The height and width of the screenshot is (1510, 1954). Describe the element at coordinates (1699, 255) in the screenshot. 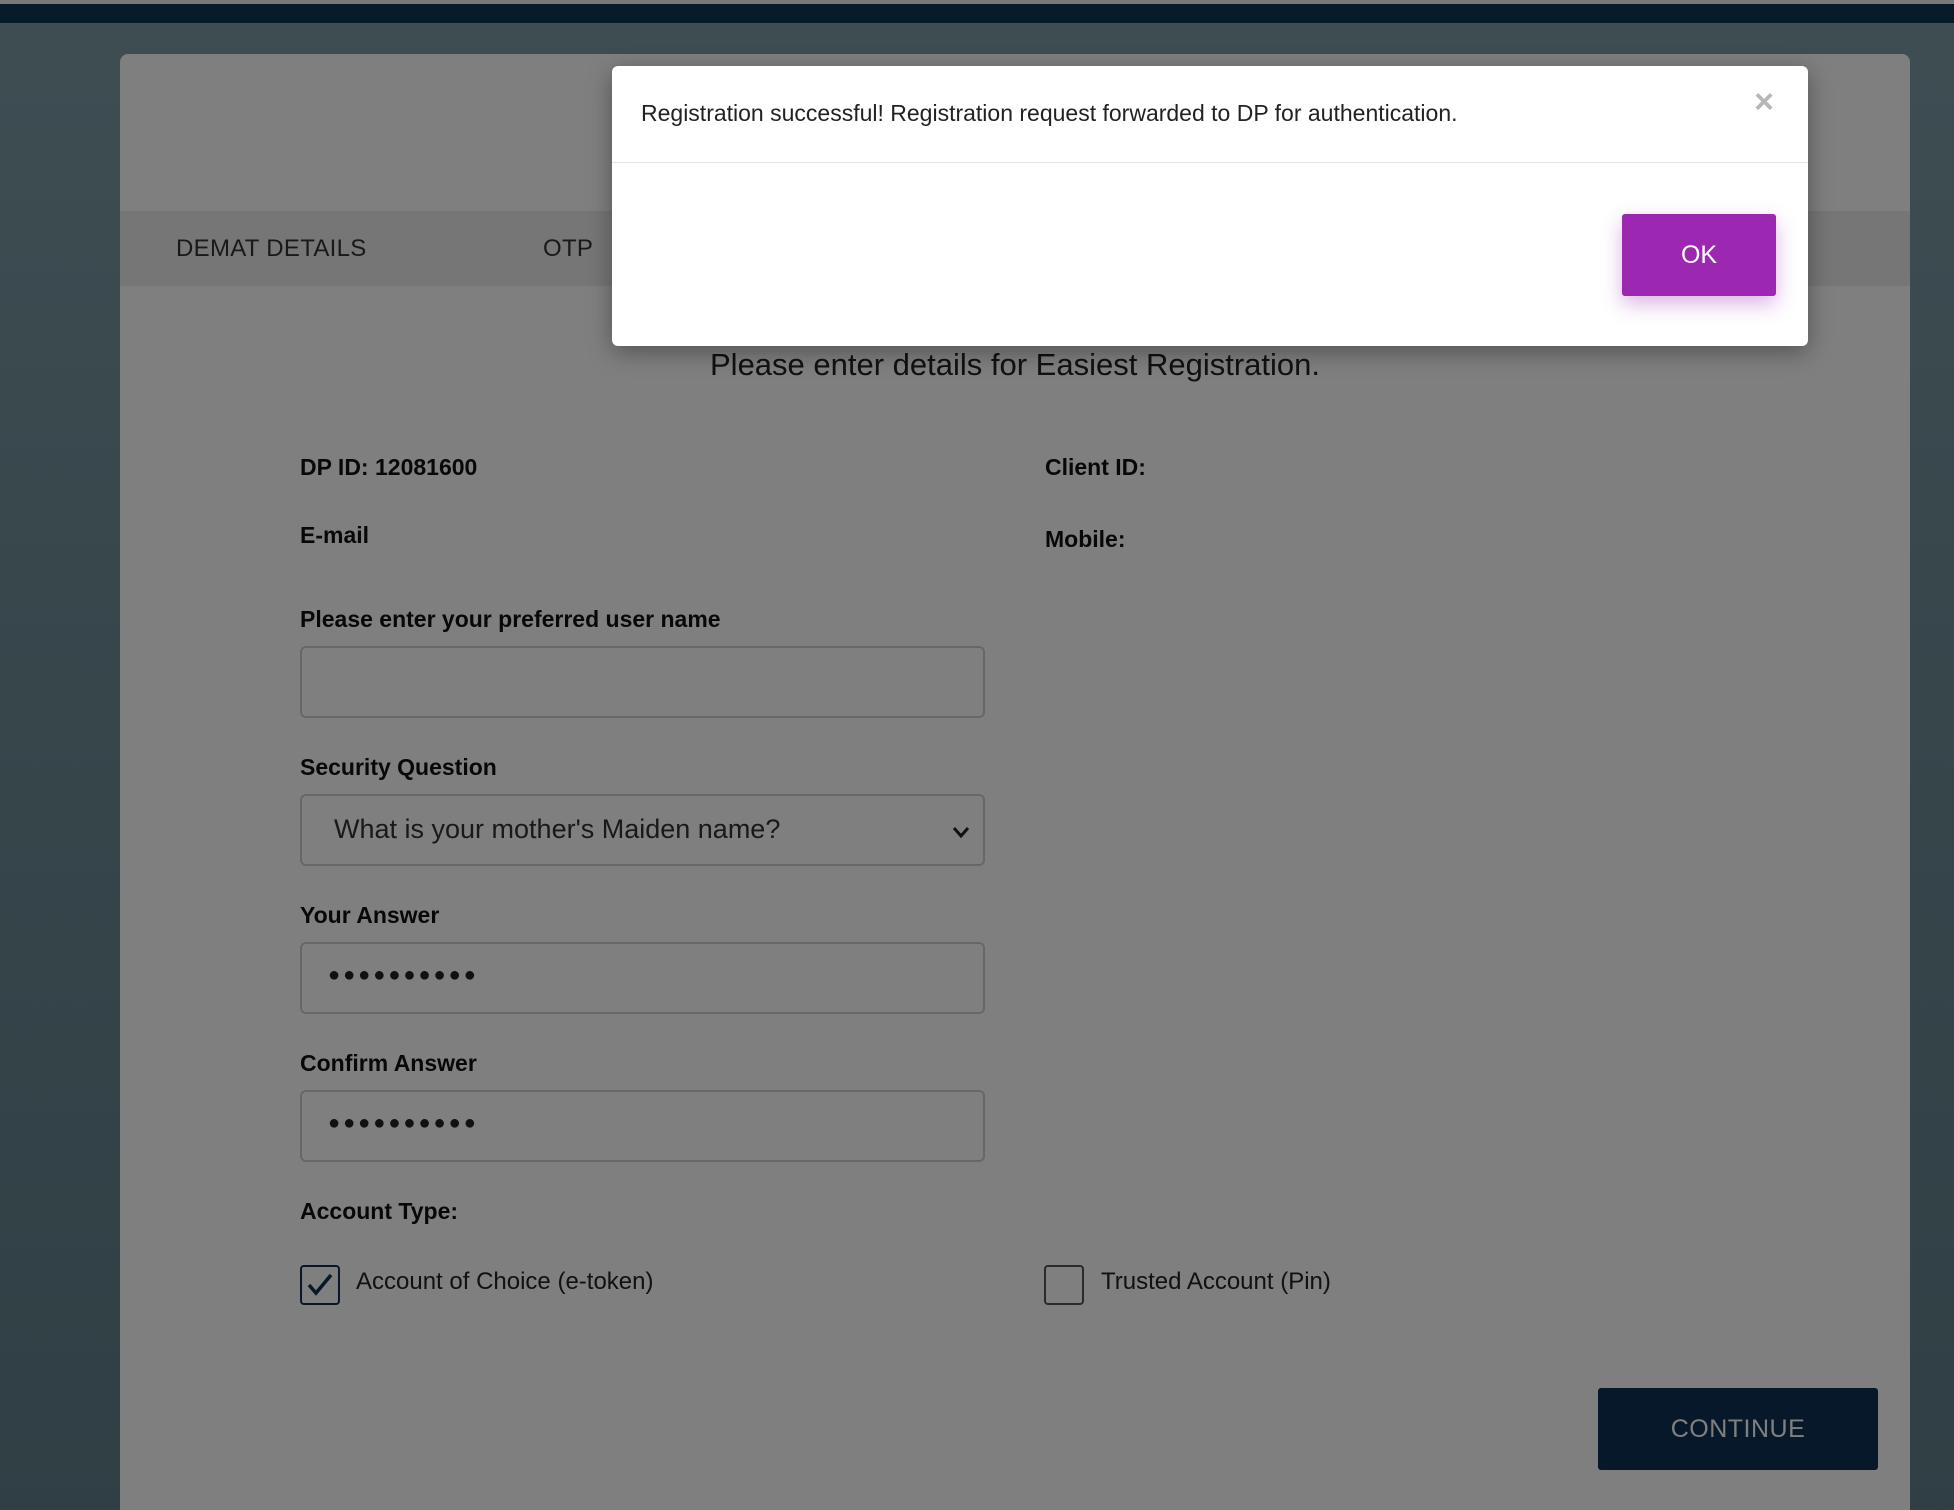

I see `ok-button: OK` at that location.